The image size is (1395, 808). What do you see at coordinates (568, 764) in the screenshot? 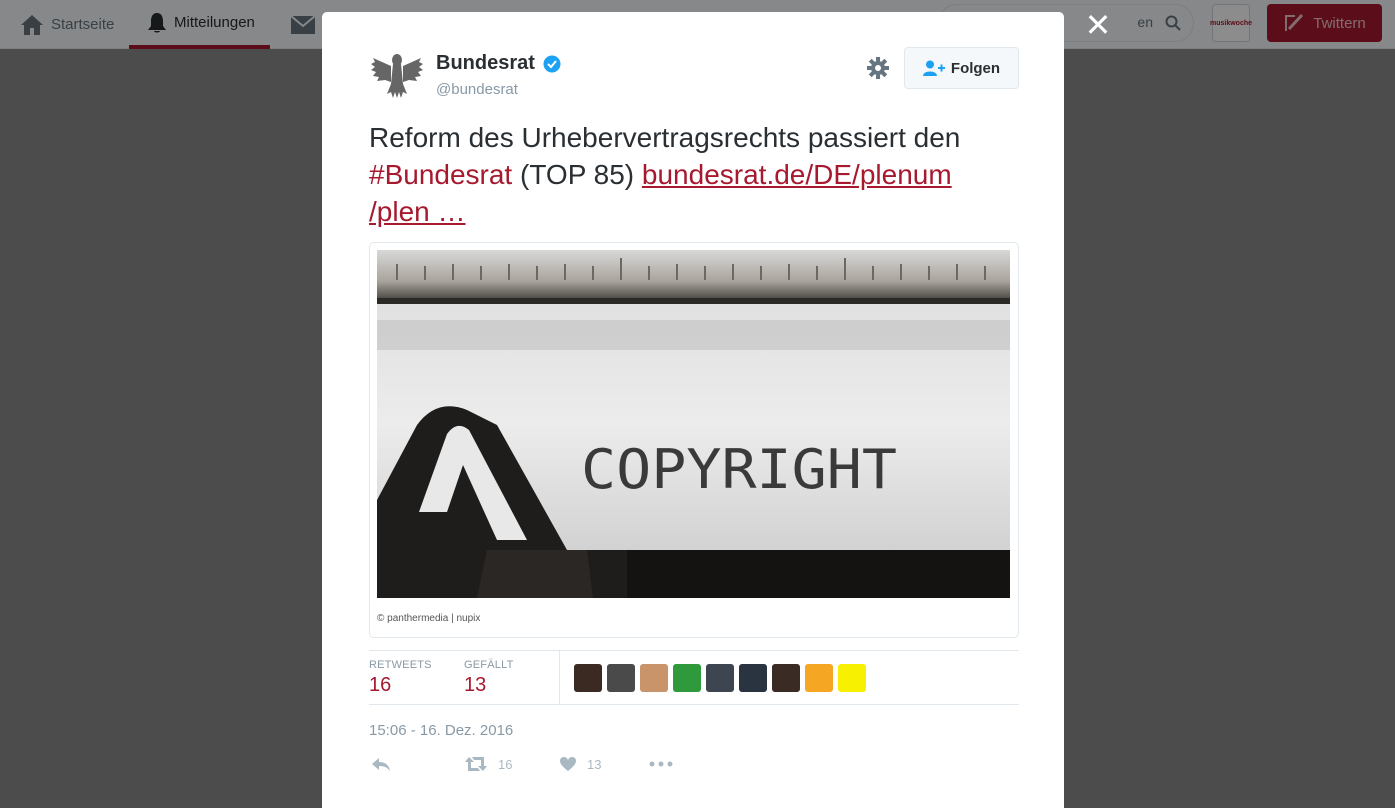
I see `heart-icon` at bounding box center [568, 764].